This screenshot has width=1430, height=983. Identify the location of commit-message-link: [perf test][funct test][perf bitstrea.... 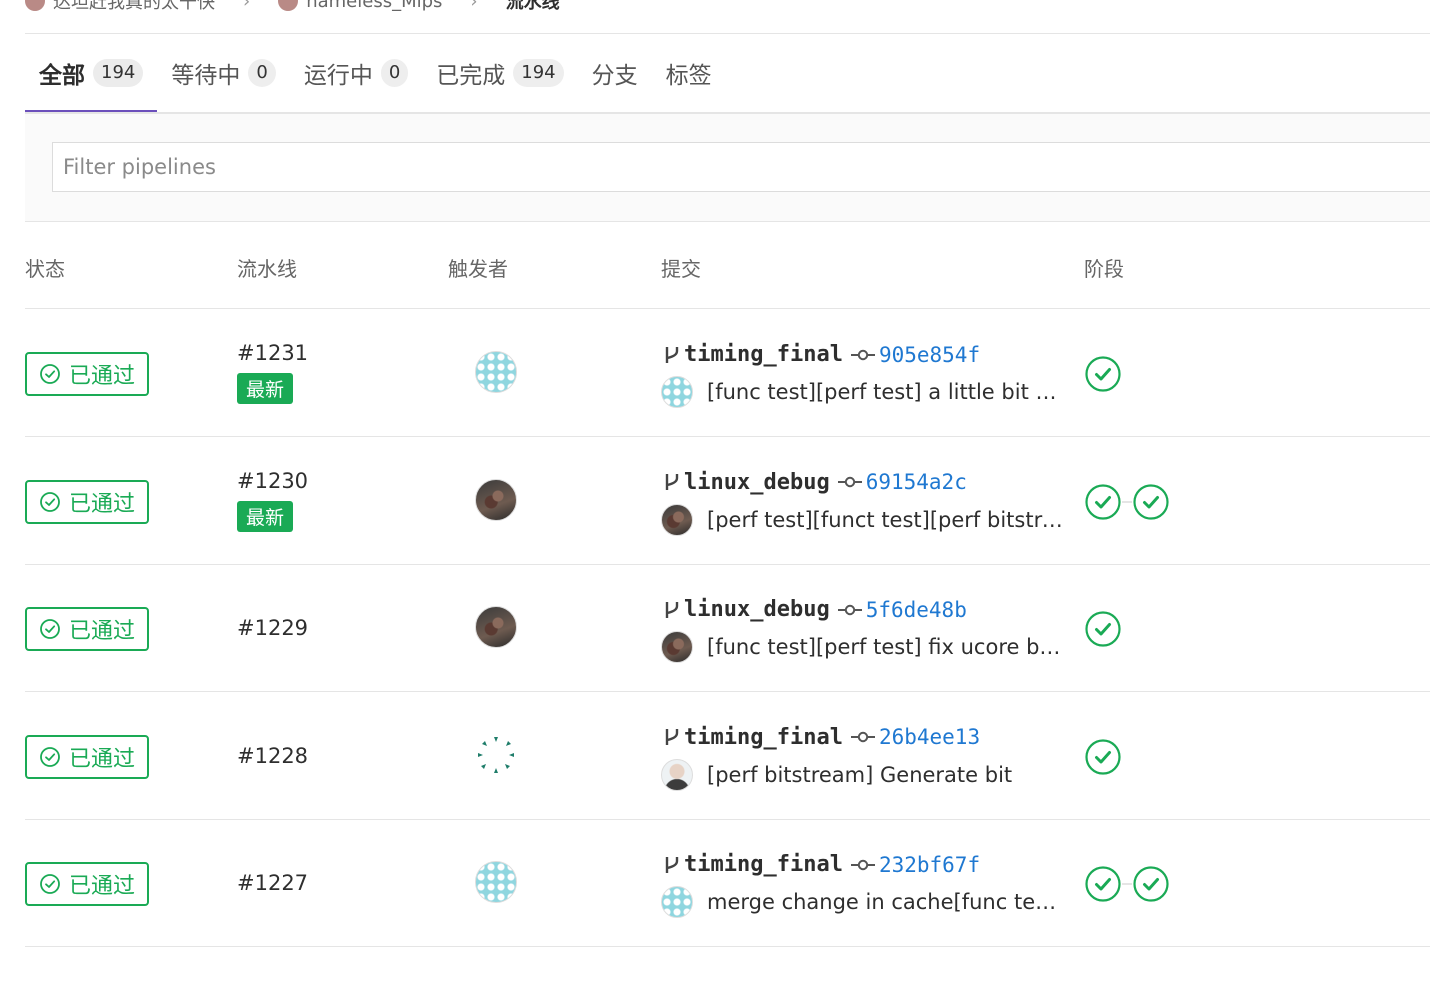
(887, 520).